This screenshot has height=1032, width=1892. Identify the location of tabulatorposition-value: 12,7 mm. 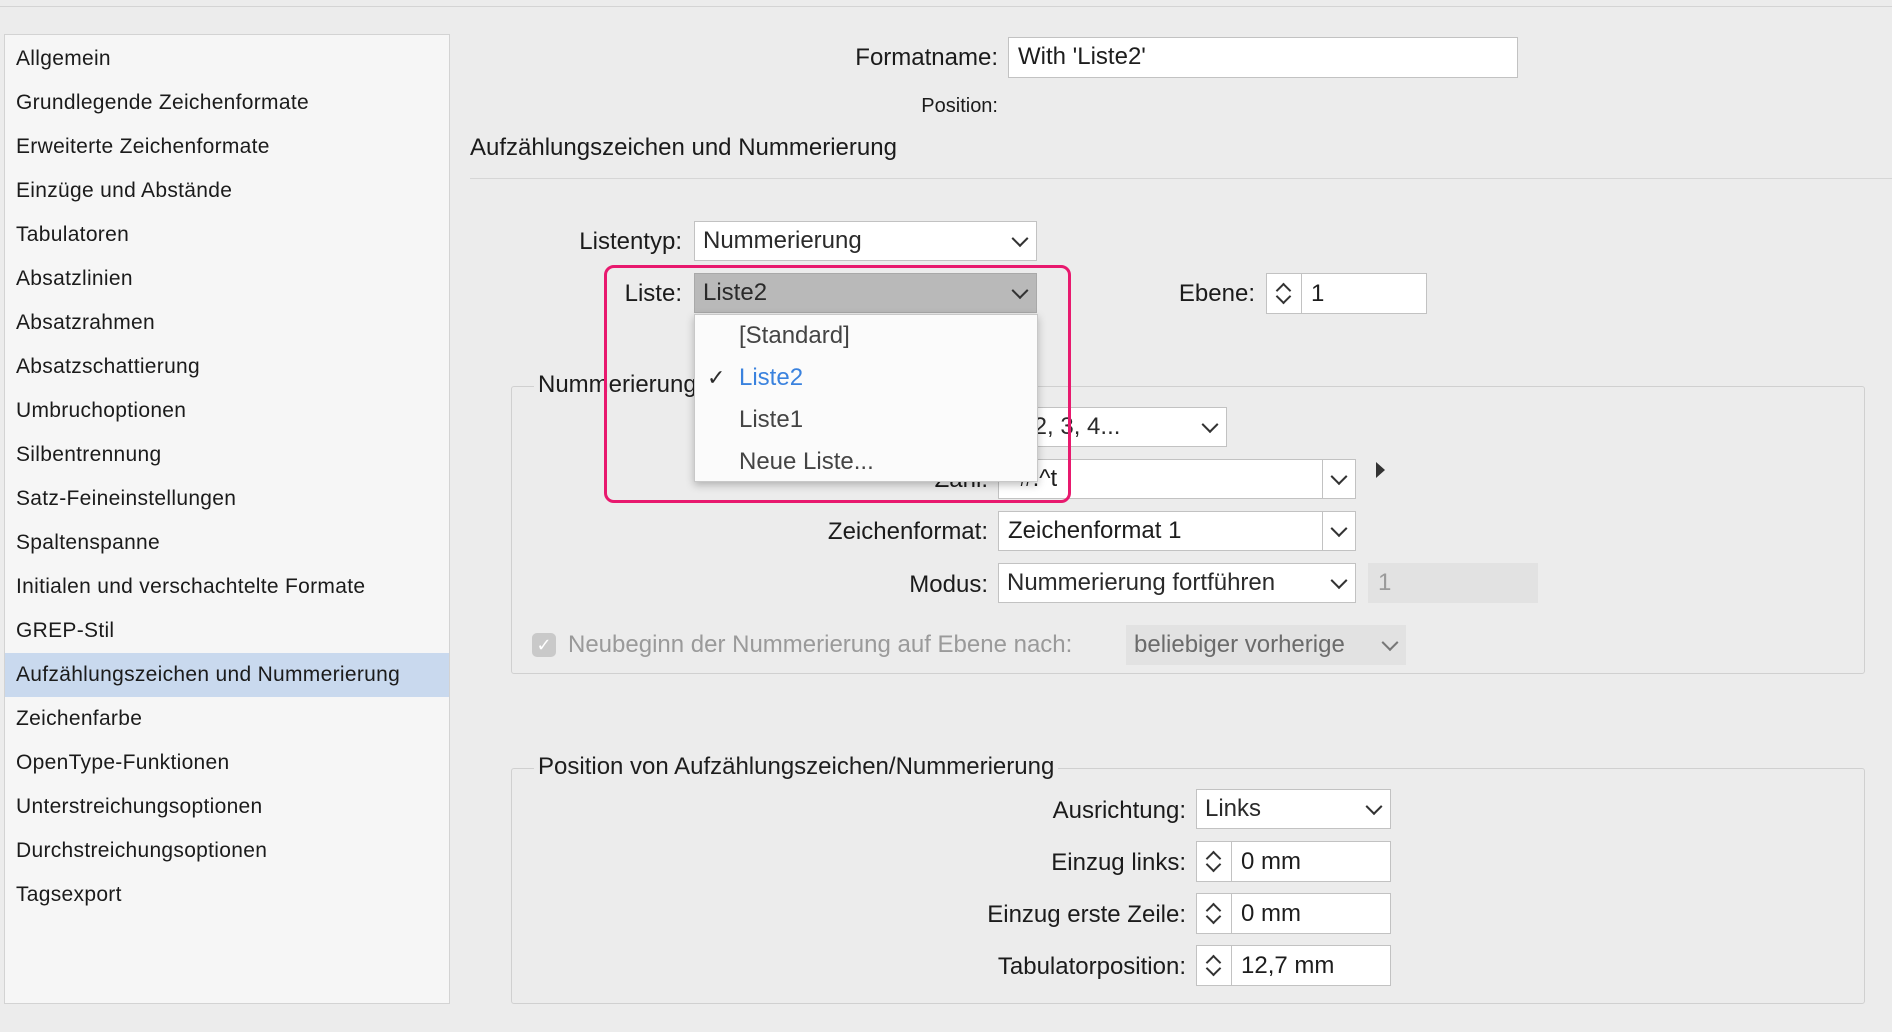
(1288, 965).